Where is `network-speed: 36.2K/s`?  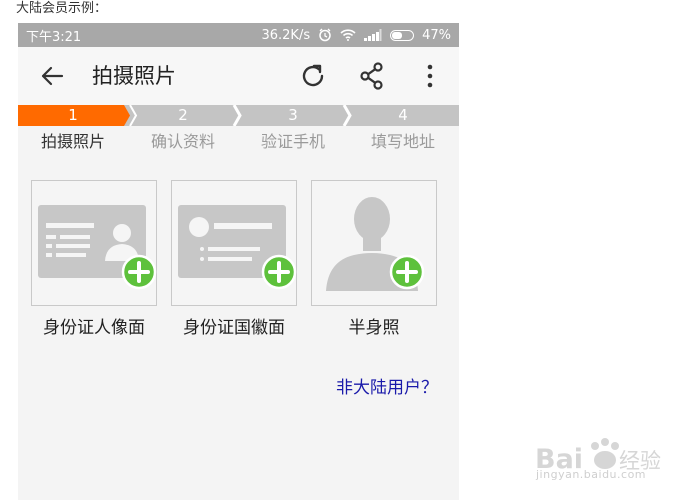 network-speed: 36.2K/s is located at coordinates (286, 35).